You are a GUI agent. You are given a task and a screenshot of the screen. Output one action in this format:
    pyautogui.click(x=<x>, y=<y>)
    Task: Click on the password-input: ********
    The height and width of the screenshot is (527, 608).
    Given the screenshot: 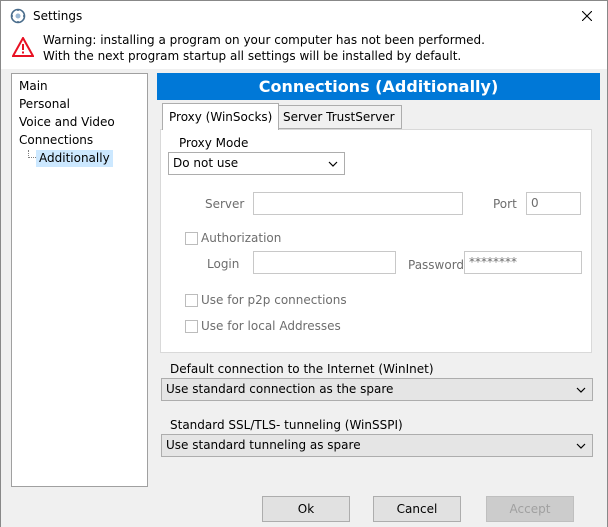 What is the action you would take?
    pyautogui.click(x=523, y=262)
    